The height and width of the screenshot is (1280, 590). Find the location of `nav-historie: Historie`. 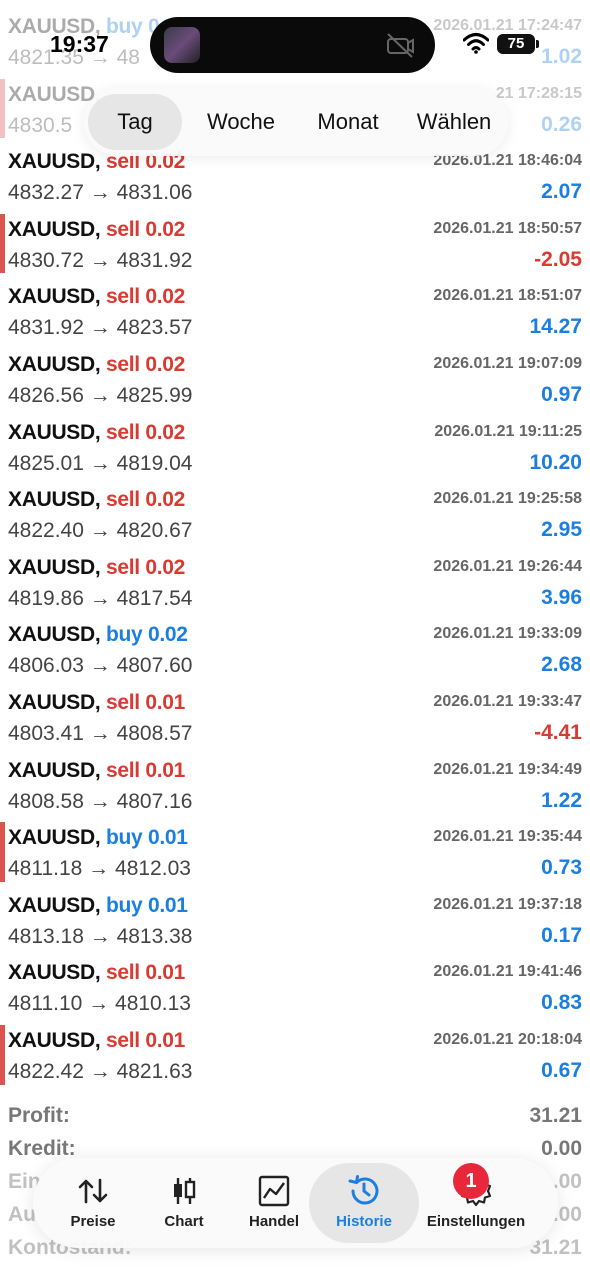

nav-historie: Historie is located at coordinates (364, 1203).